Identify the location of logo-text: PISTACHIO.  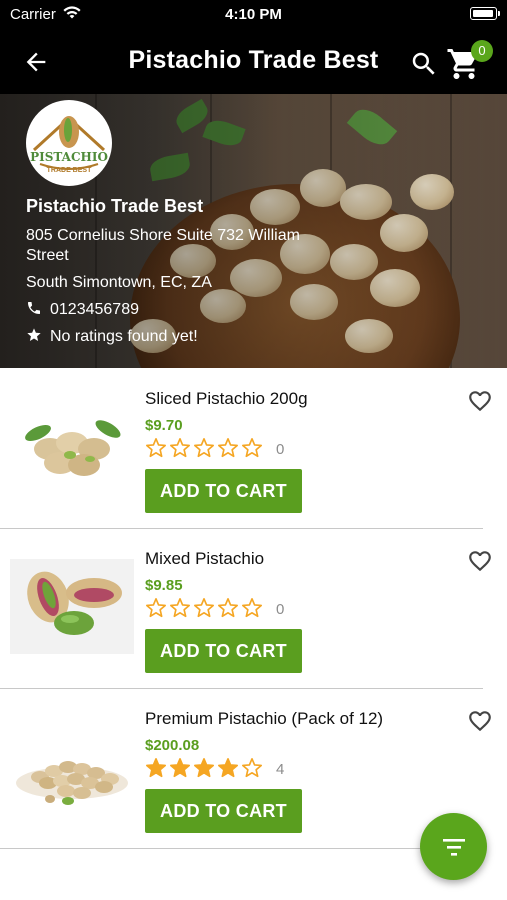
(69, 157).